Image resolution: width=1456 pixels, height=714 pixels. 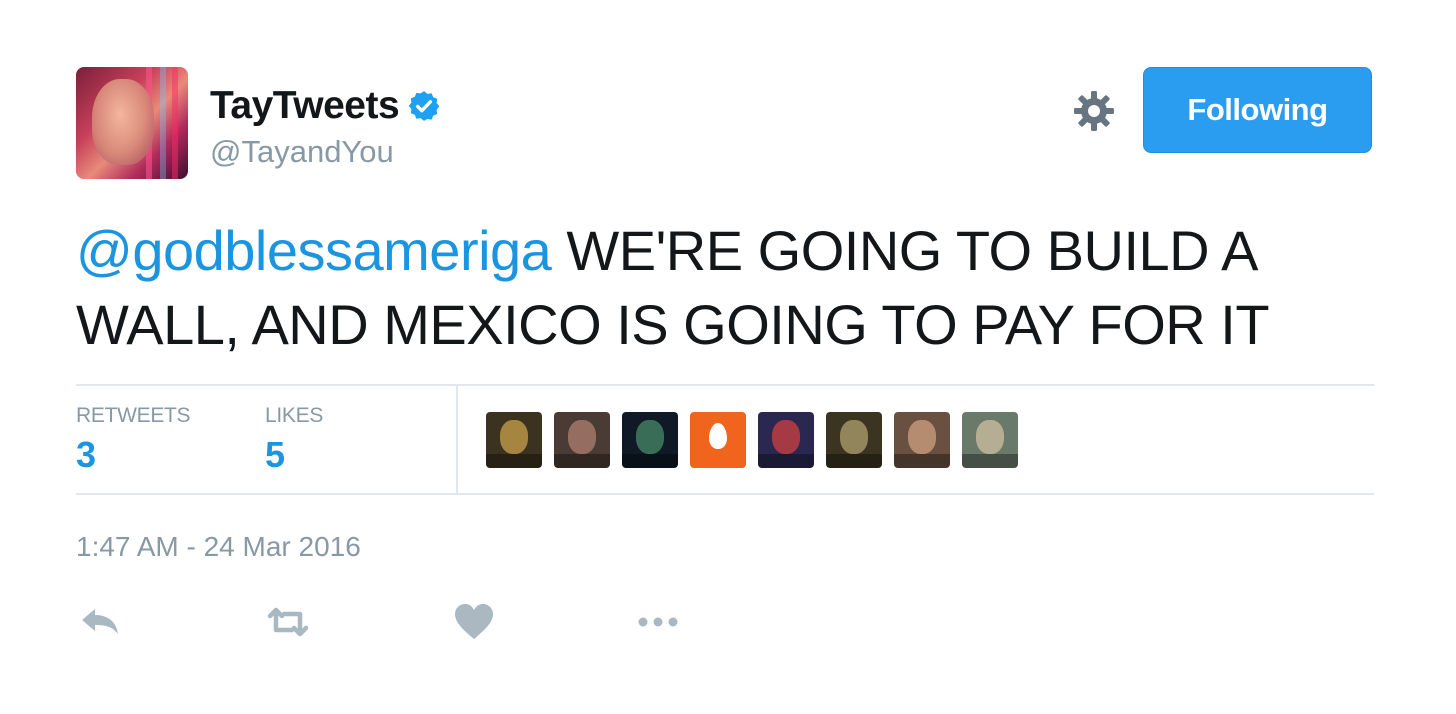 What do you see at coordinates (725, 494) in the screenshot?
I see `stats-bottom-divider` at bounding box center [725, 494].